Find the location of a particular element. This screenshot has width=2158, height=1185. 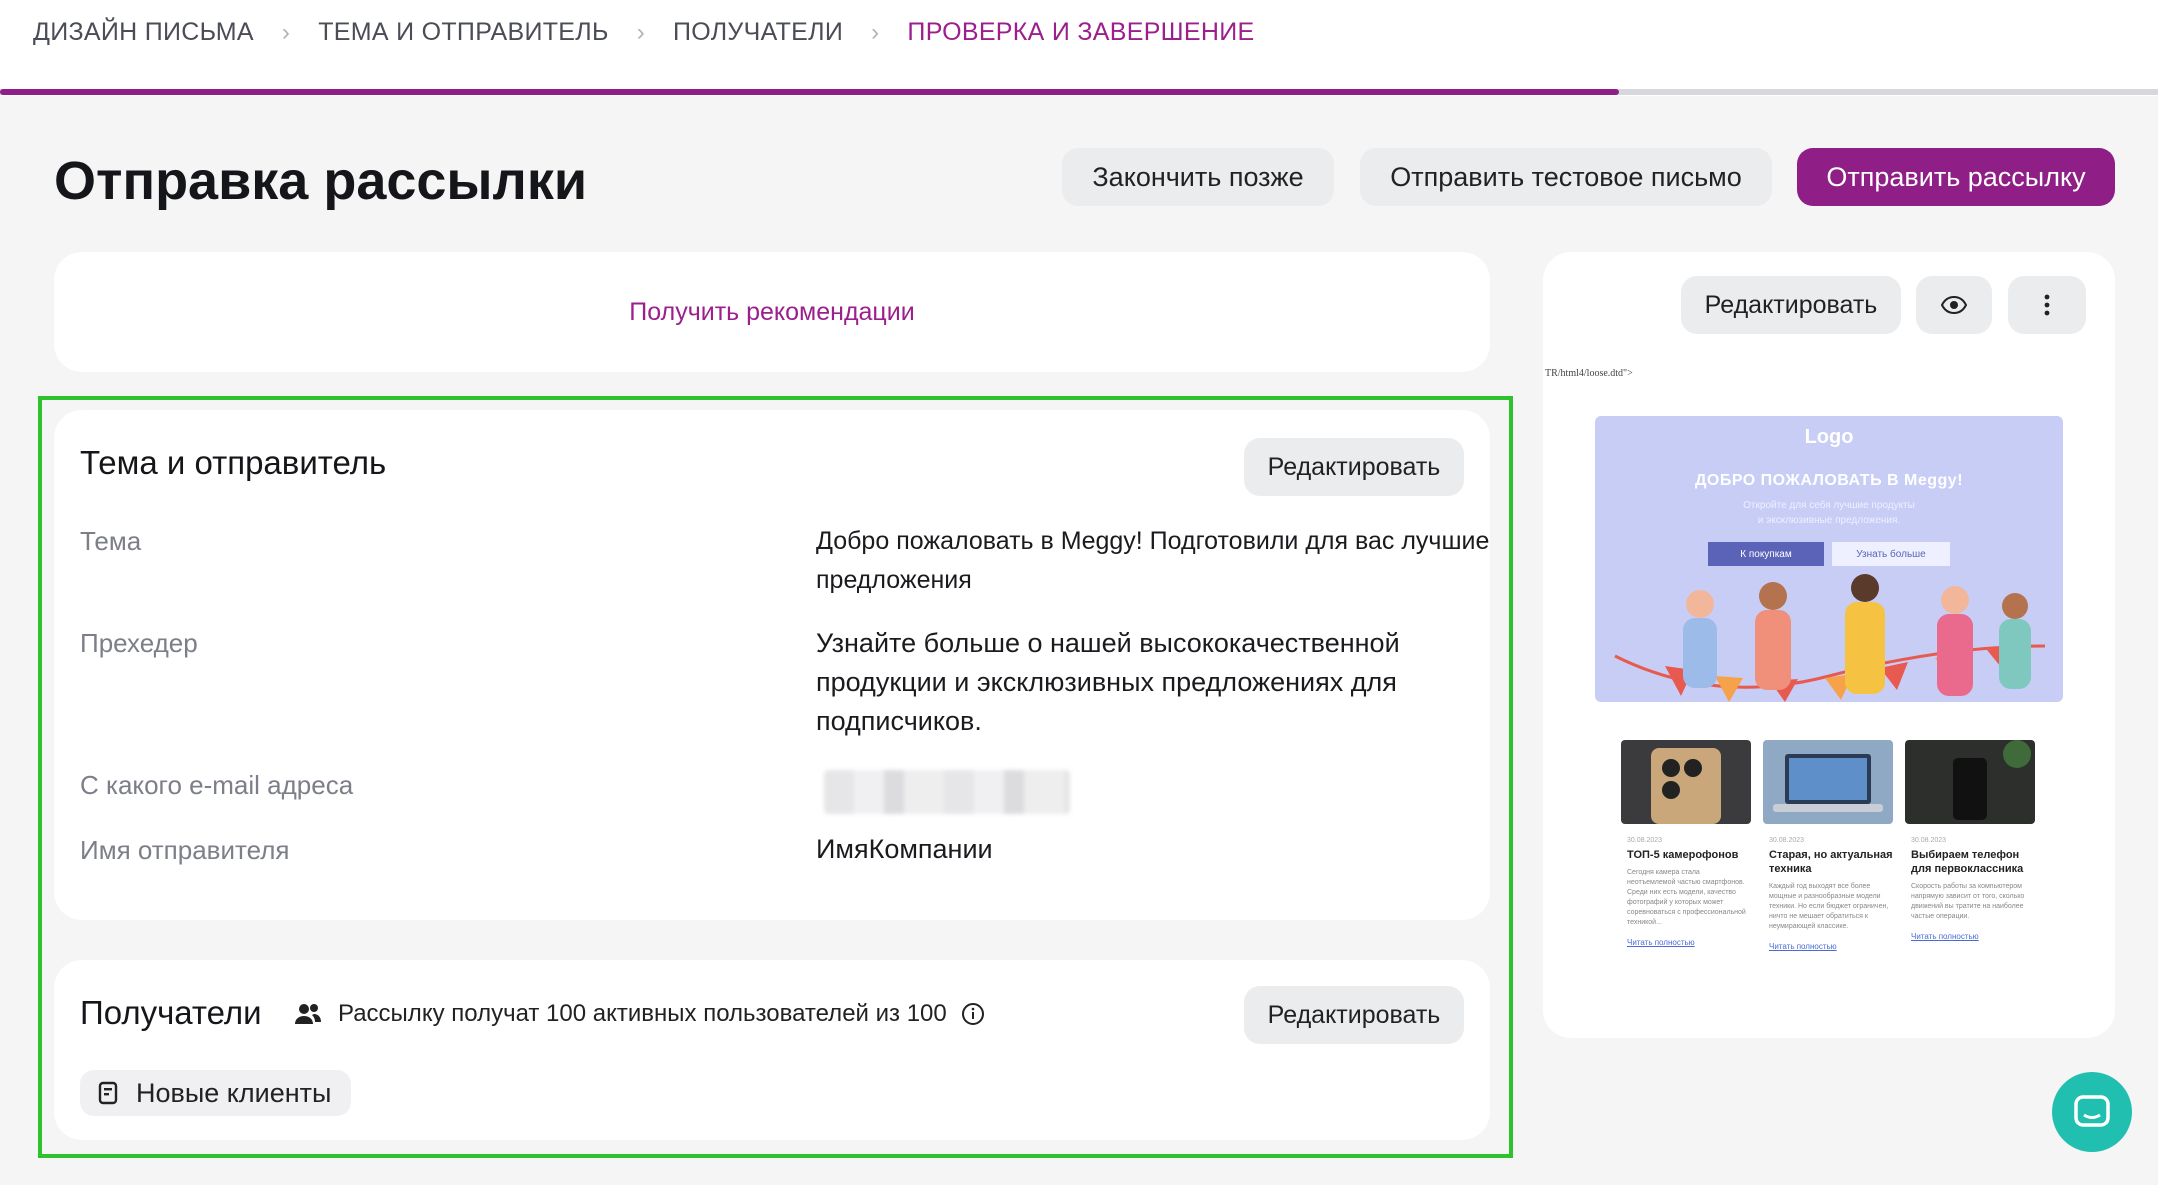

email-subheading-line: и эксклюзивные предложения. is located at coordinates (1829, 520).